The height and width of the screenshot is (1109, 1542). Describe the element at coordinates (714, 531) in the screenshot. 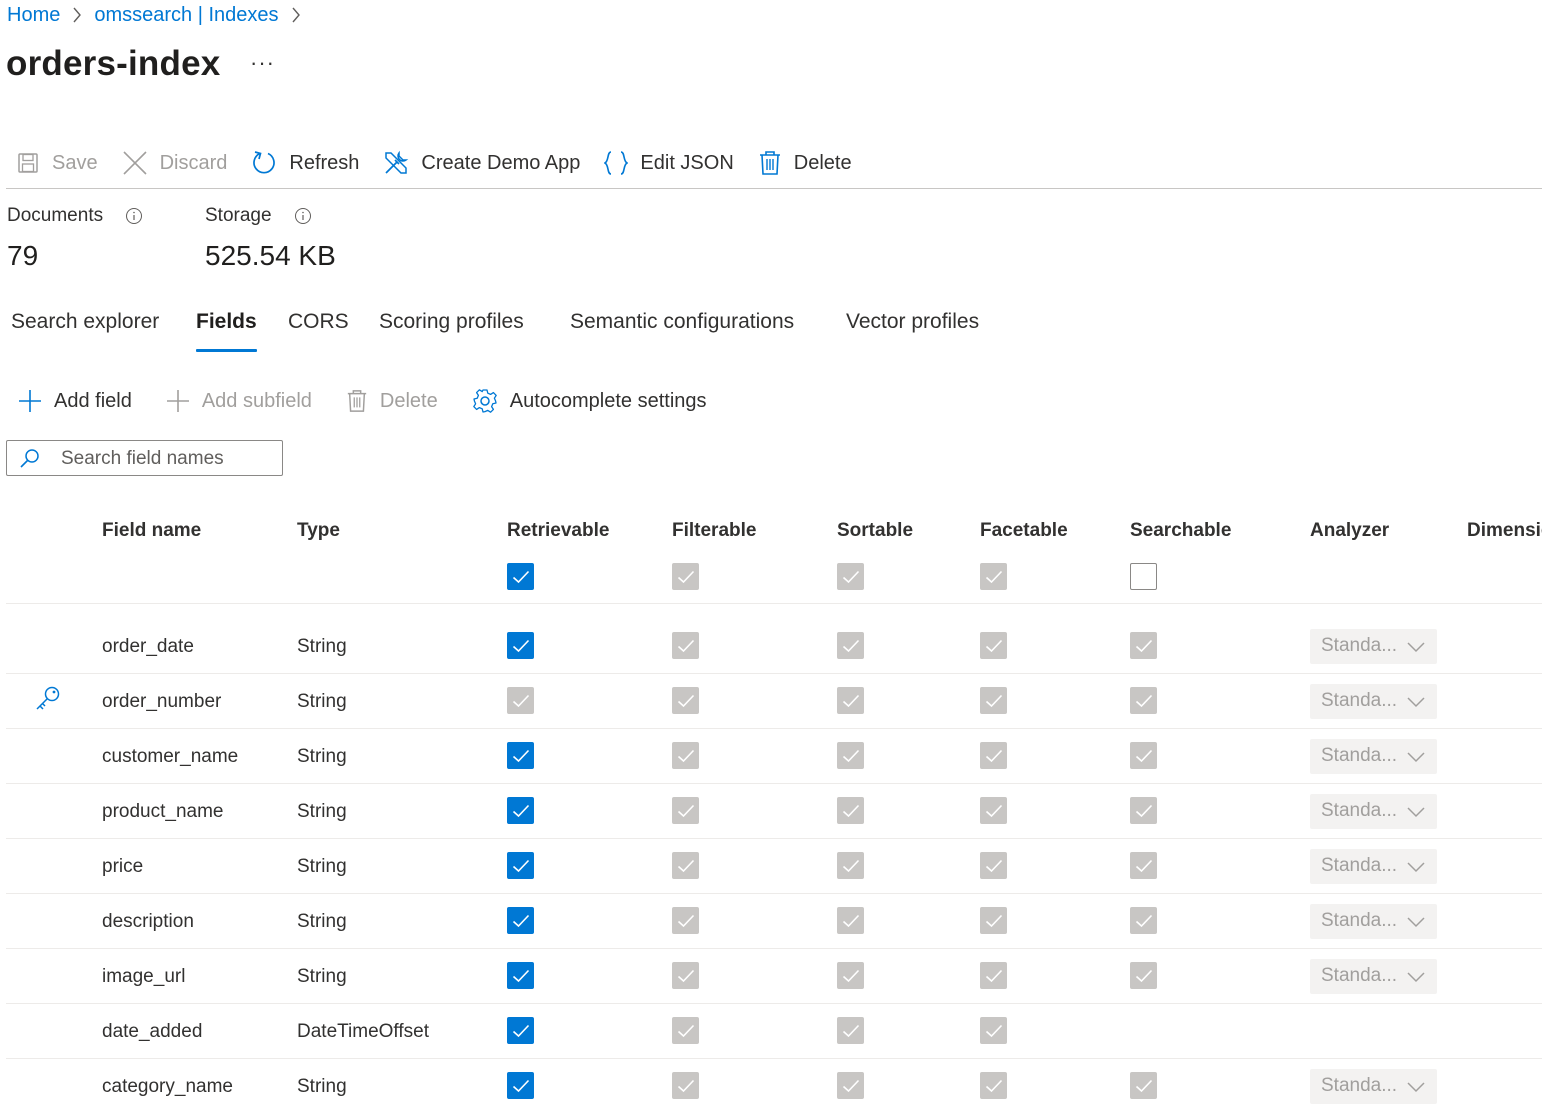

I see `column-header-filterable: Filterable` at that location.